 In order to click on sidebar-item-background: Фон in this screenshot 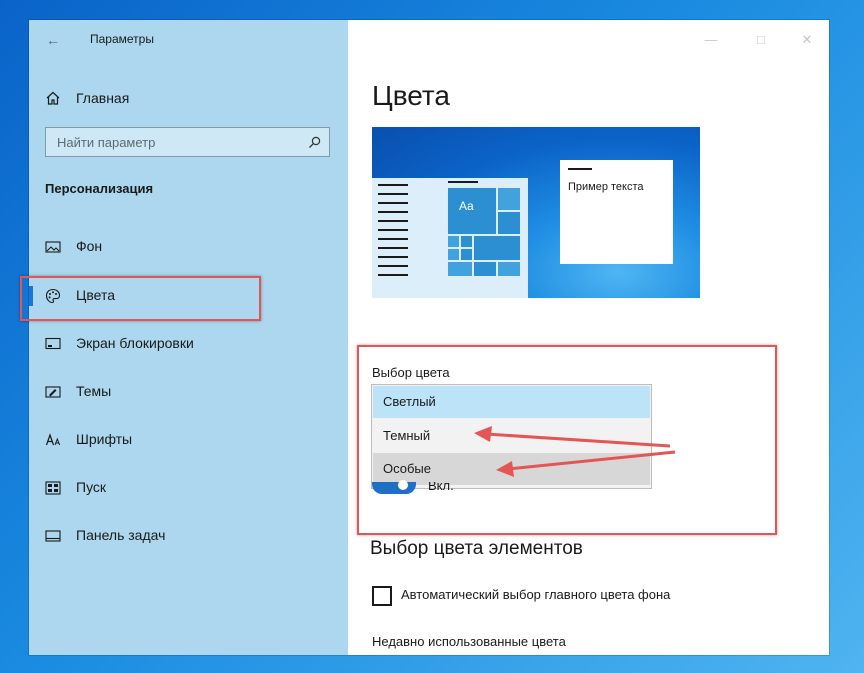, I will do `click(188, 247)`.